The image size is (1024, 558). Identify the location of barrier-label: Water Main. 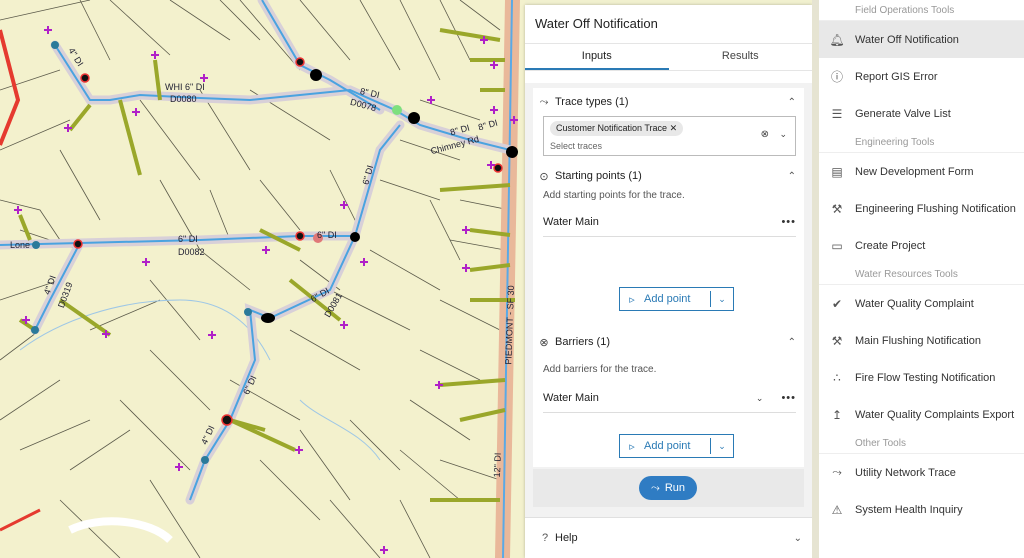
(571, 398).